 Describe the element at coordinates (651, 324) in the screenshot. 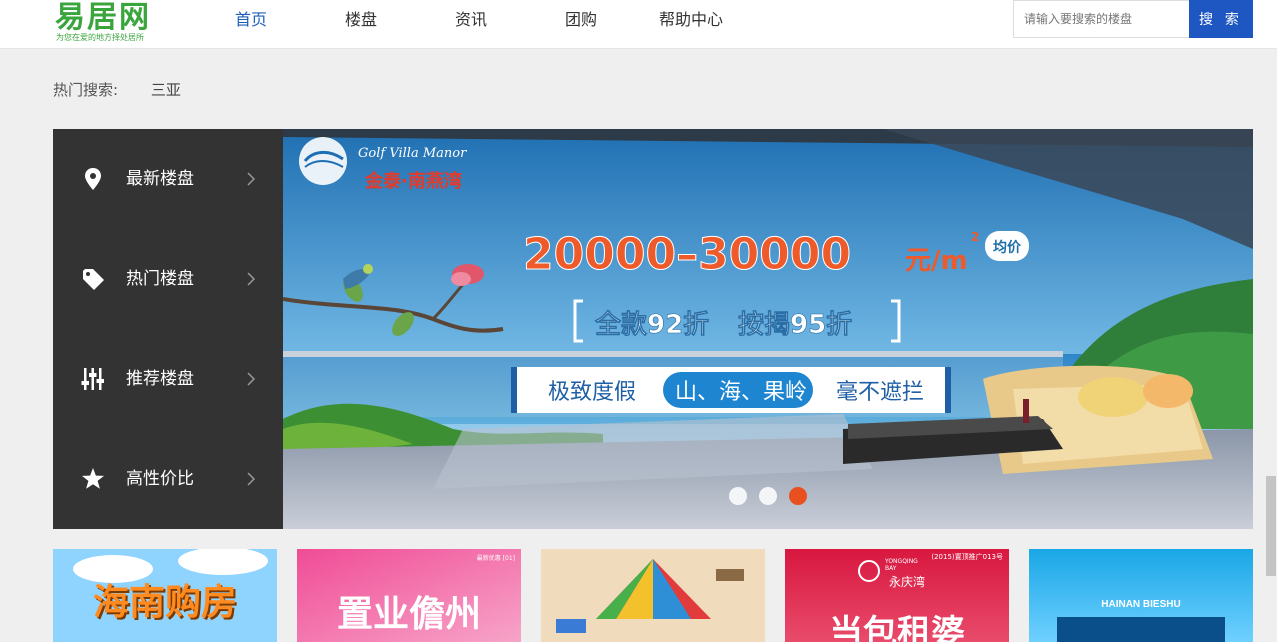

I see `discount-full: 全款92折` at that location.